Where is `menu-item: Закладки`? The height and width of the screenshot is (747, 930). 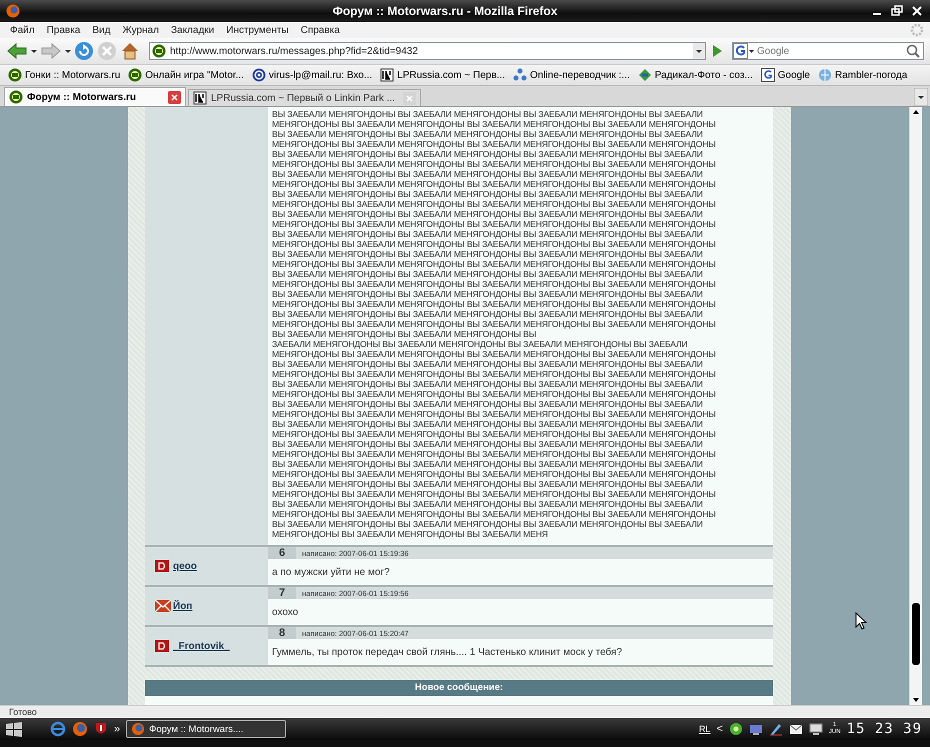 menu-item: Закладки is located at coordinates (192, 30).